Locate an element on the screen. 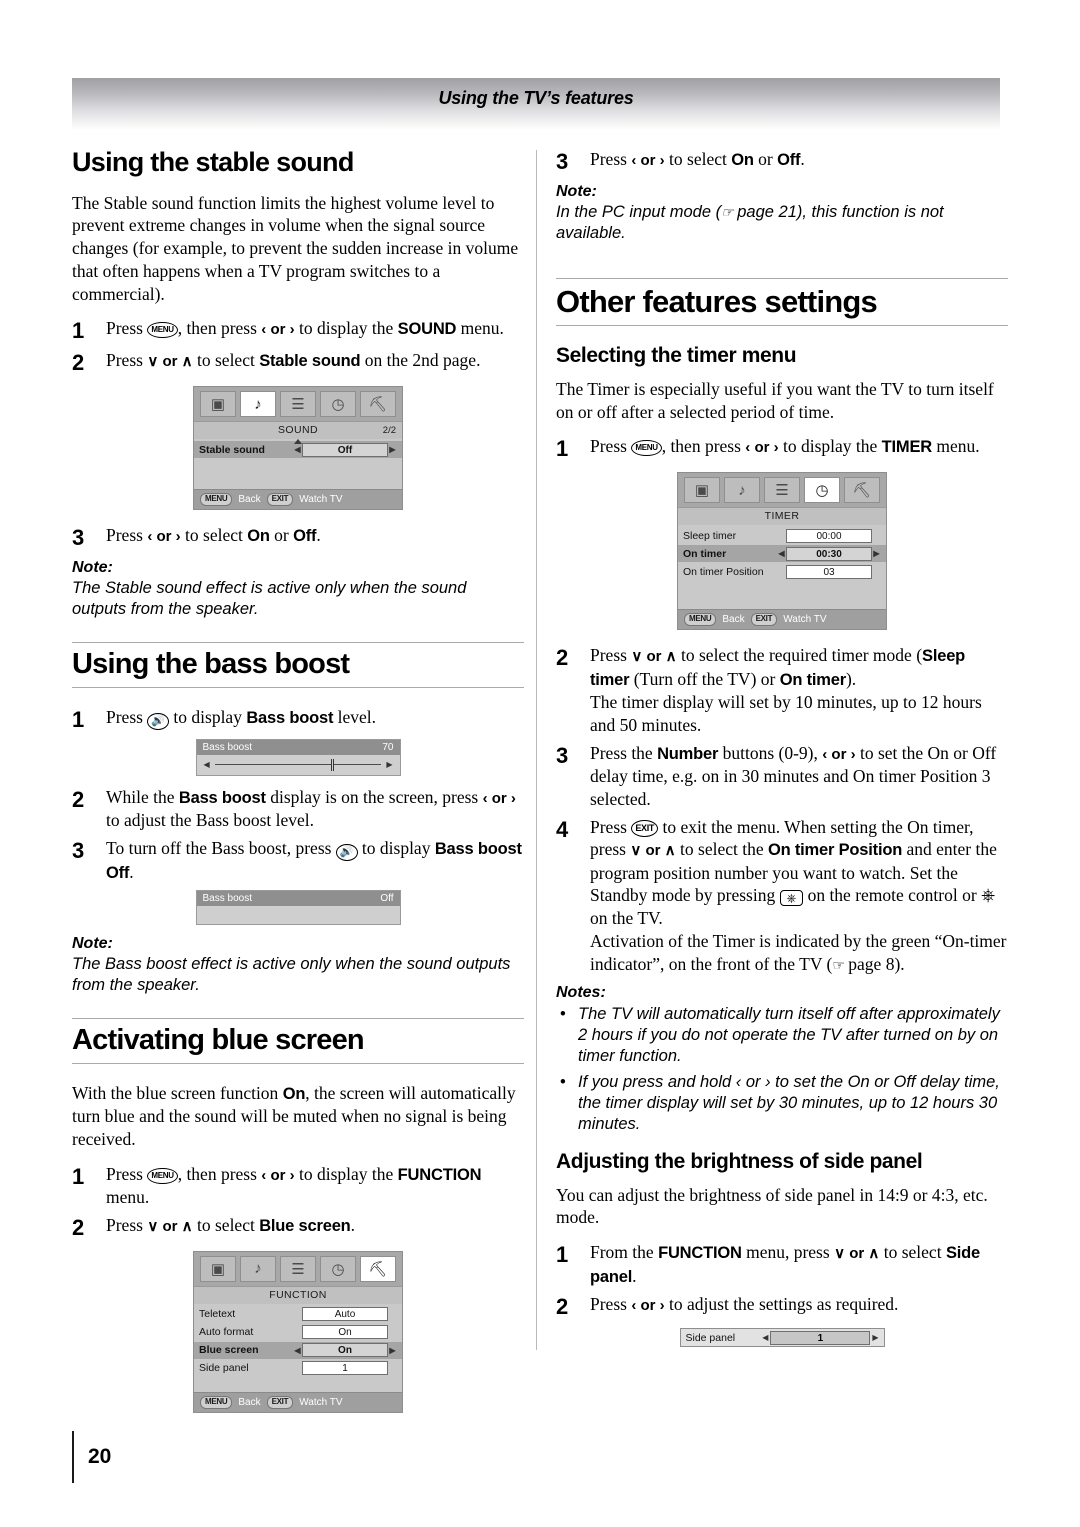 The height and width of the screenshot is (1527, 1080). bar-value: 70 is located at coordinates (388, 747).